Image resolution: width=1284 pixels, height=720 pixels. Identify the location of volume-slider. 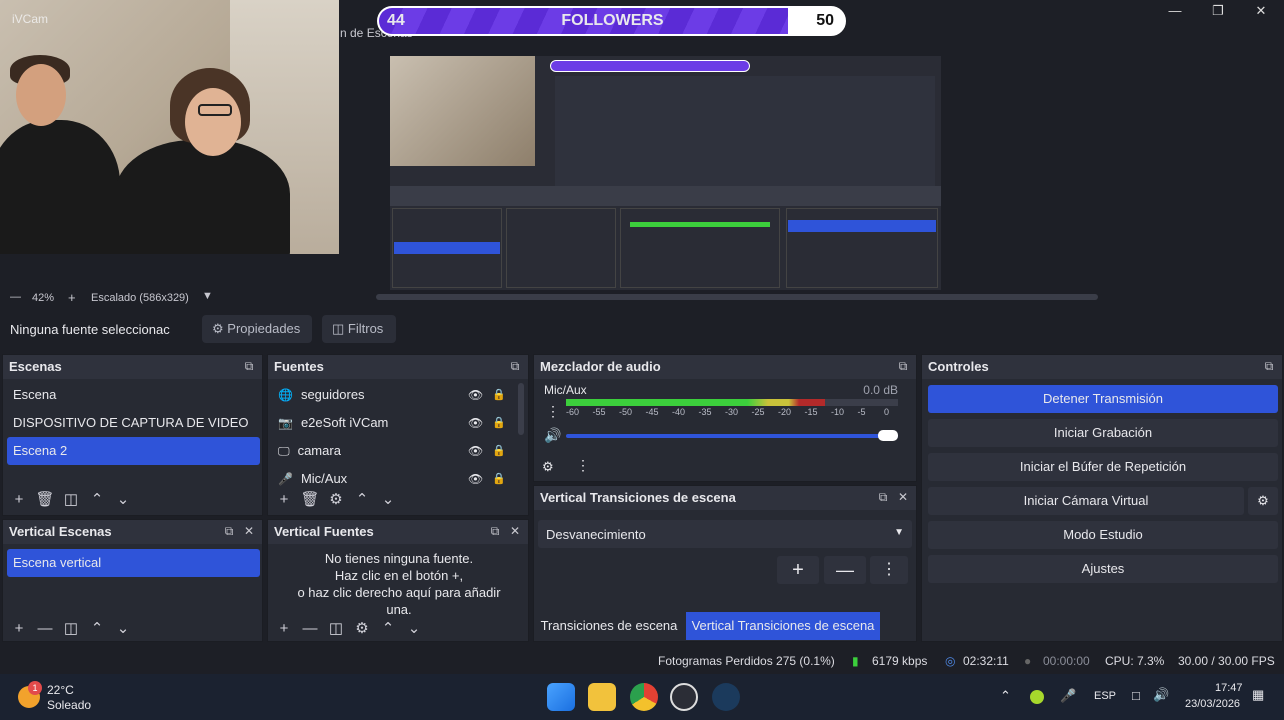
(732, 436).